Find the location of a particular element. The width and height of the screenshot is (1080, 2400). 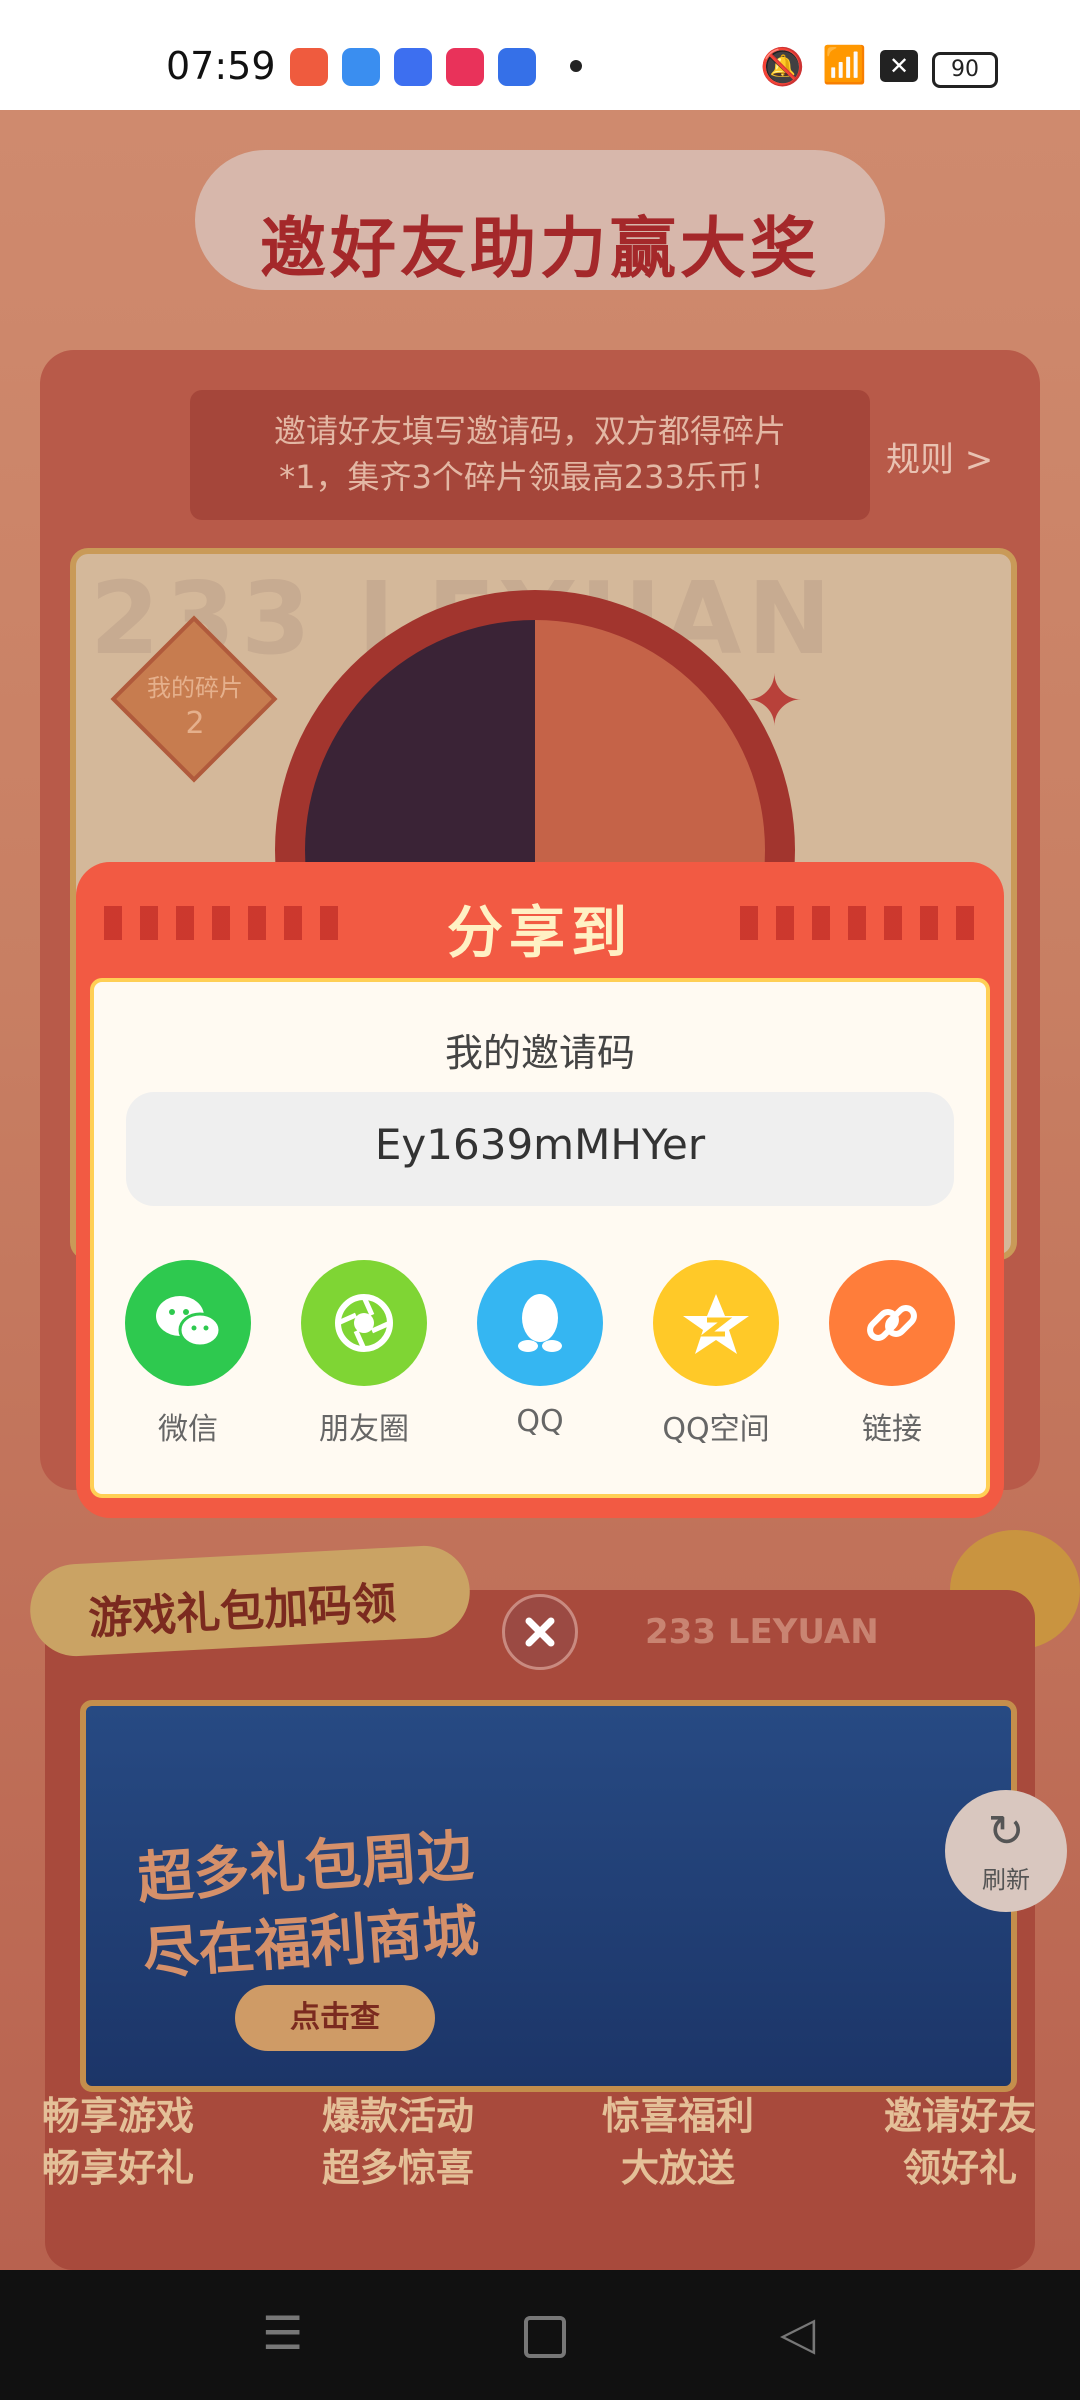

share-label: QQ is located at coordinates (540, 1421).